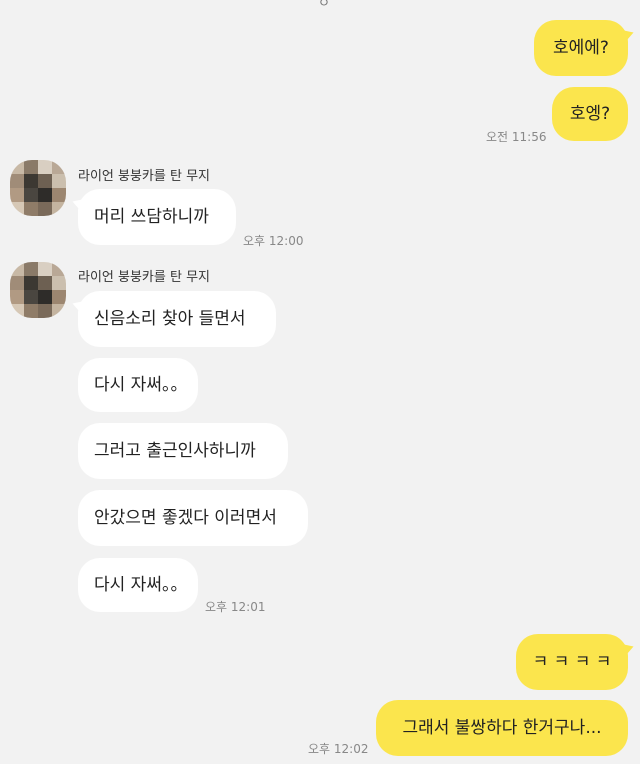 This screenshot has height=764, width=640. Describe the element at coordinates (170, 318) in the screenshot. I see `message-text: 신음소리 찾아 들면서` at that location.